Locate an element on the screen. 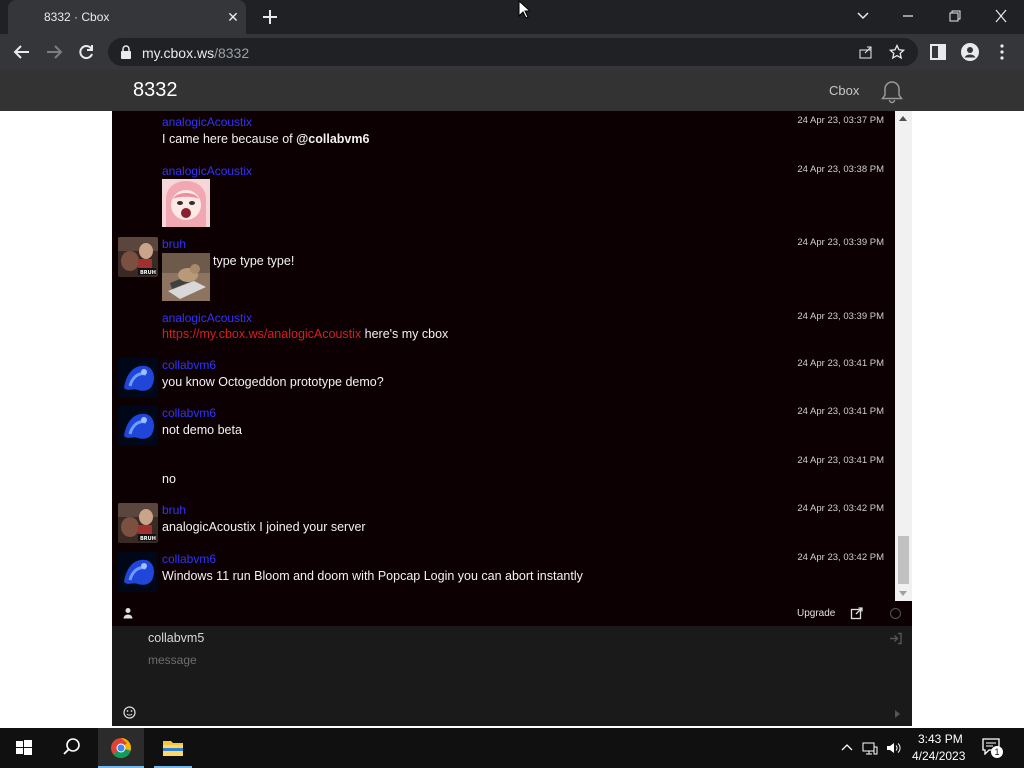  url-host: my.cbox.ws is located at coordinates (178, 53).